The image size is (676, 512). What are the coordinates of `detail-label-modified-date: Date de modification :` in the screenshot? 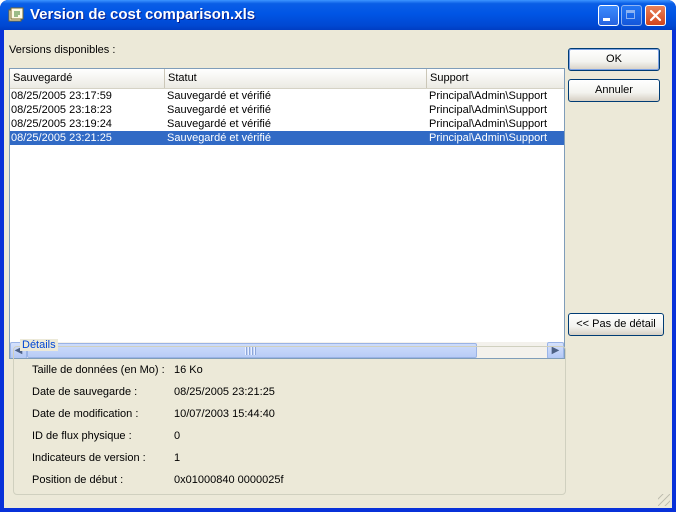 It's located at (85, 414).